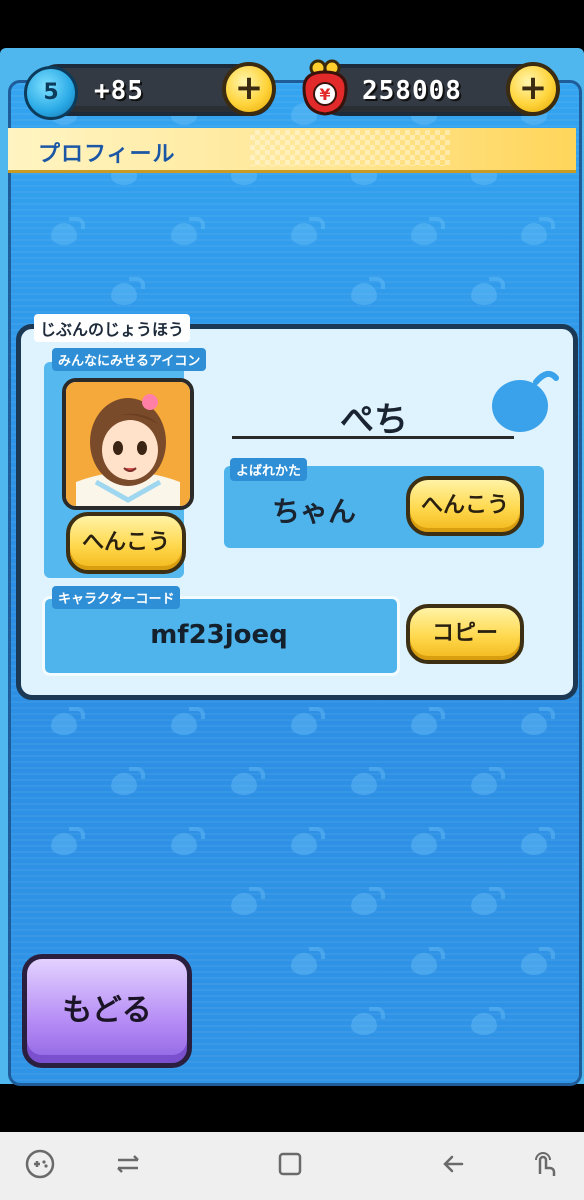  What do you see at coordinates (51, 93) in the screenshot?
I see `level-badge: 5` at bounding box center [51, 93].